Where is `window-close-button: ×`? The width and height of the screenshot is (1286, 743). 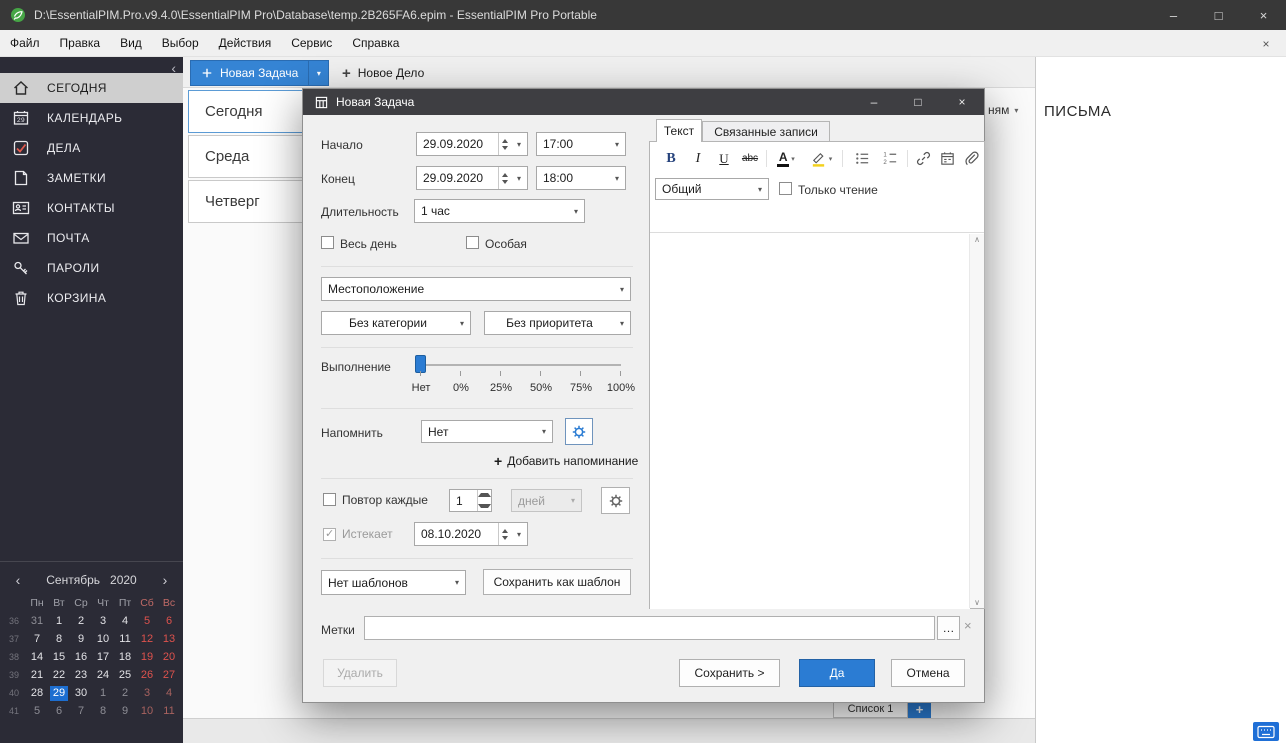 window-close-button: × is located at coordinates (1263, 15).